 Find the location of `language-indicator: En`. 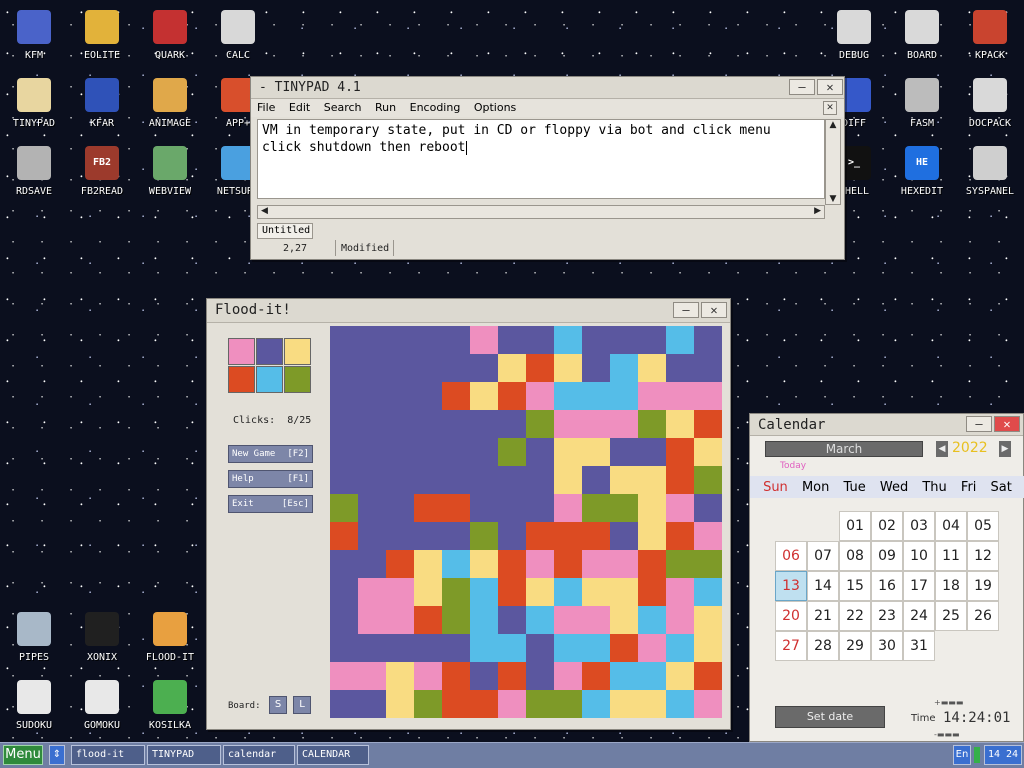

language-indicator: En is located at coordinates (962, 755).